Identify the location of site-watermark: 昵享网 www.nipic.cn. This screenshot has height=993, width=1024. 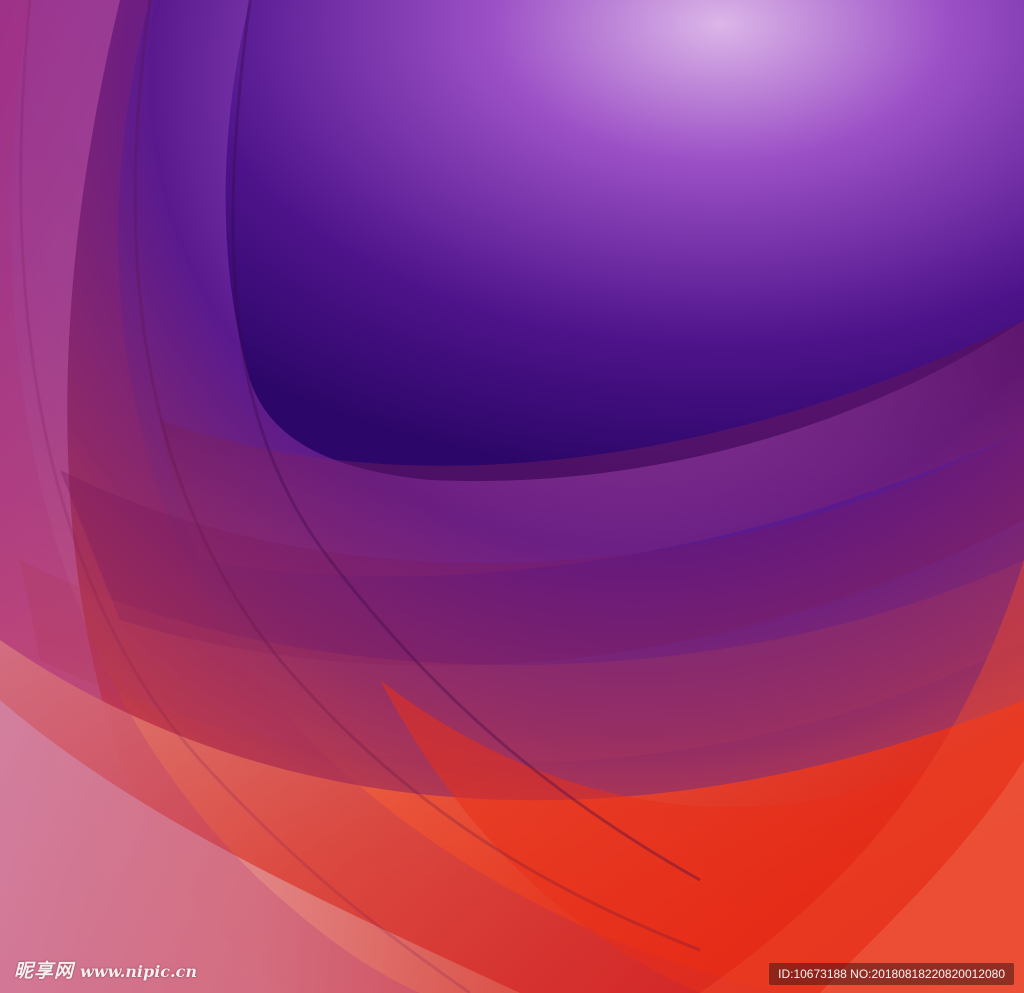
(105, 969).